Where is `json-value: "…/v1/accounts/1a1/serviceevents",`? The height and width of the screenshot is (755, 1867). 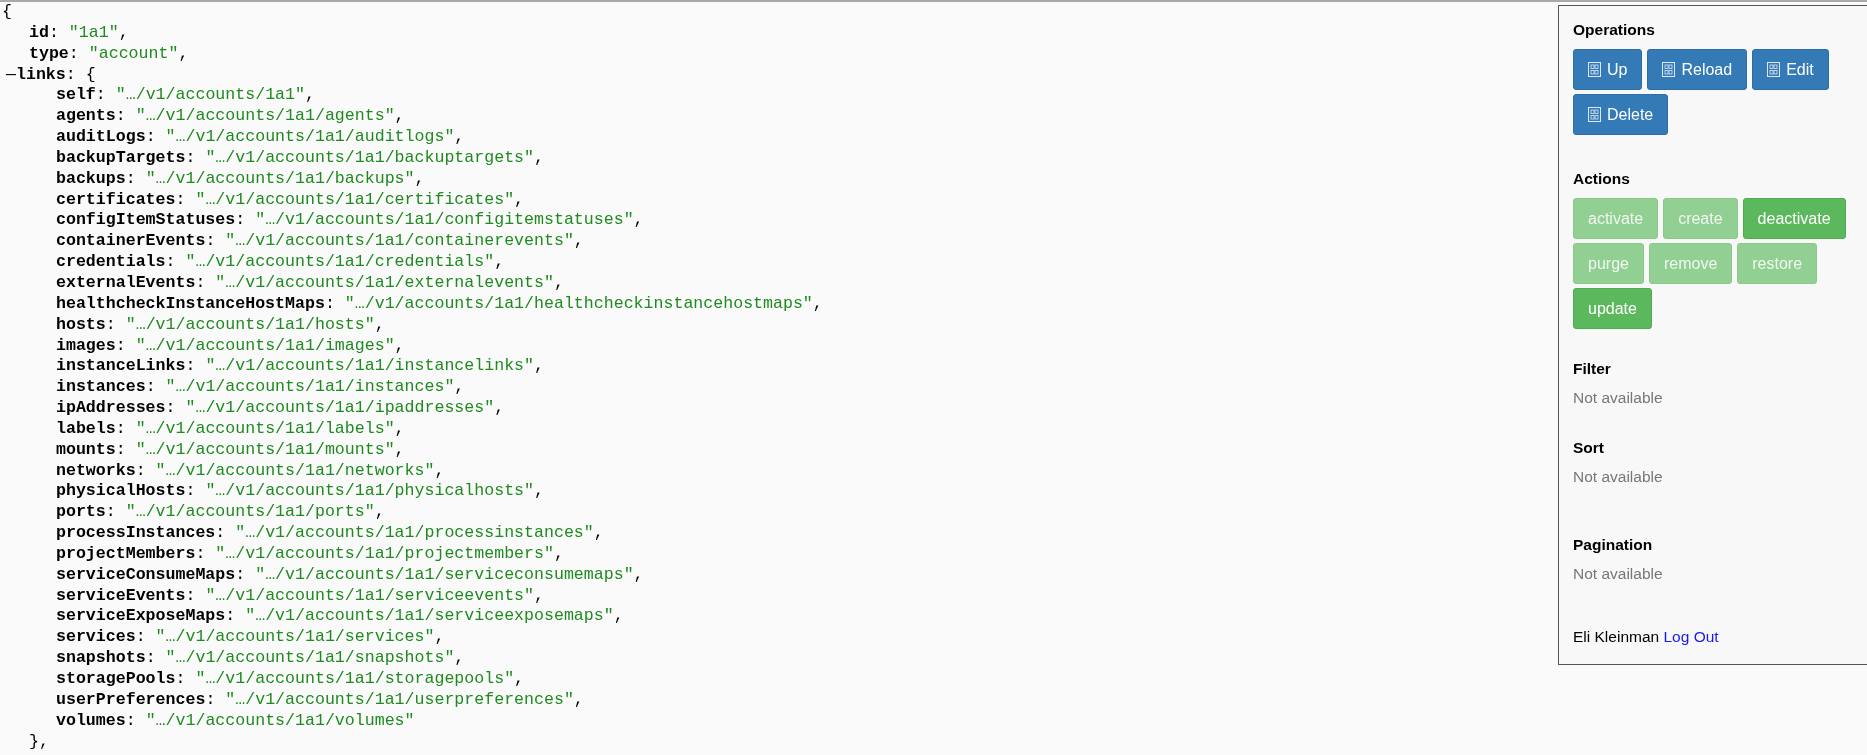 json-value: "…/v1/accounts/1a1/serviceevents", is located at coordinates (374, 595).